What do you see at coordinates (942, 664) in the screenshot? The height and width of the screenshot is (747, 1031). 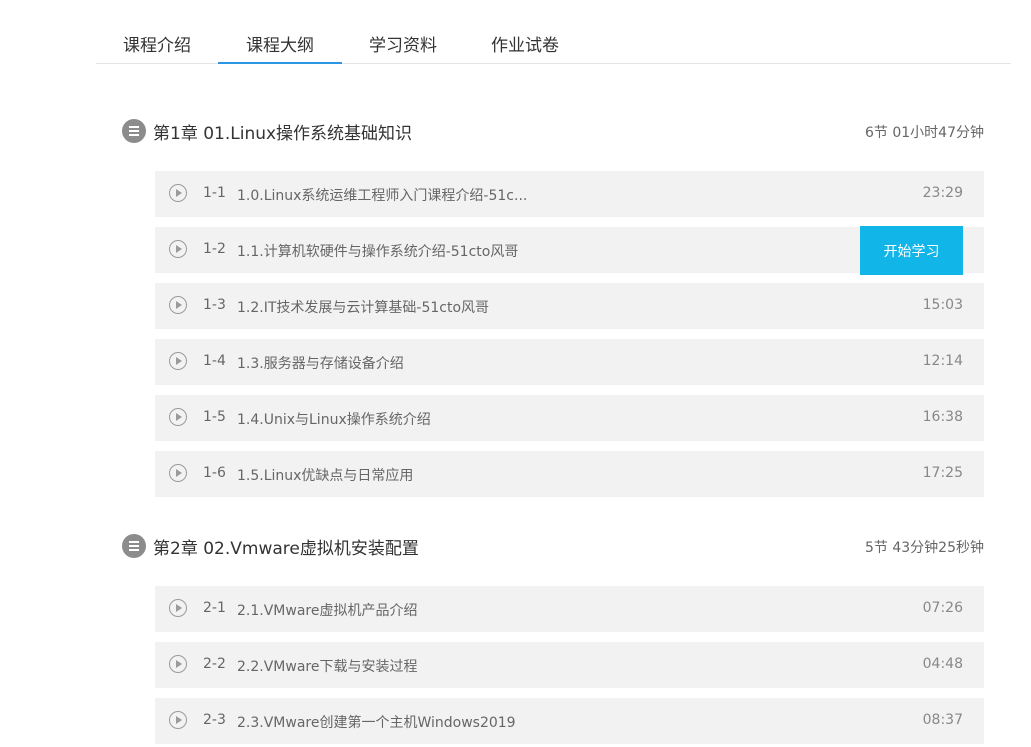 I see `lesson-duration: 04:48` at bounding box center [942, 664].